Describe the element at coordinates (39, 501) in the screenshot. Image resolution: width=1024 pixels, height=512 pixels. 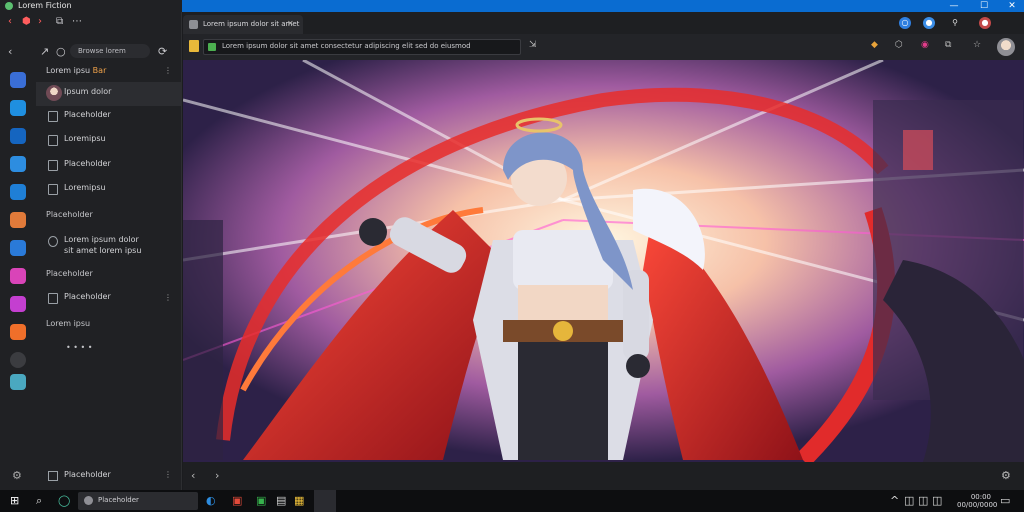
I see `search-icon: ⌕` at that location.